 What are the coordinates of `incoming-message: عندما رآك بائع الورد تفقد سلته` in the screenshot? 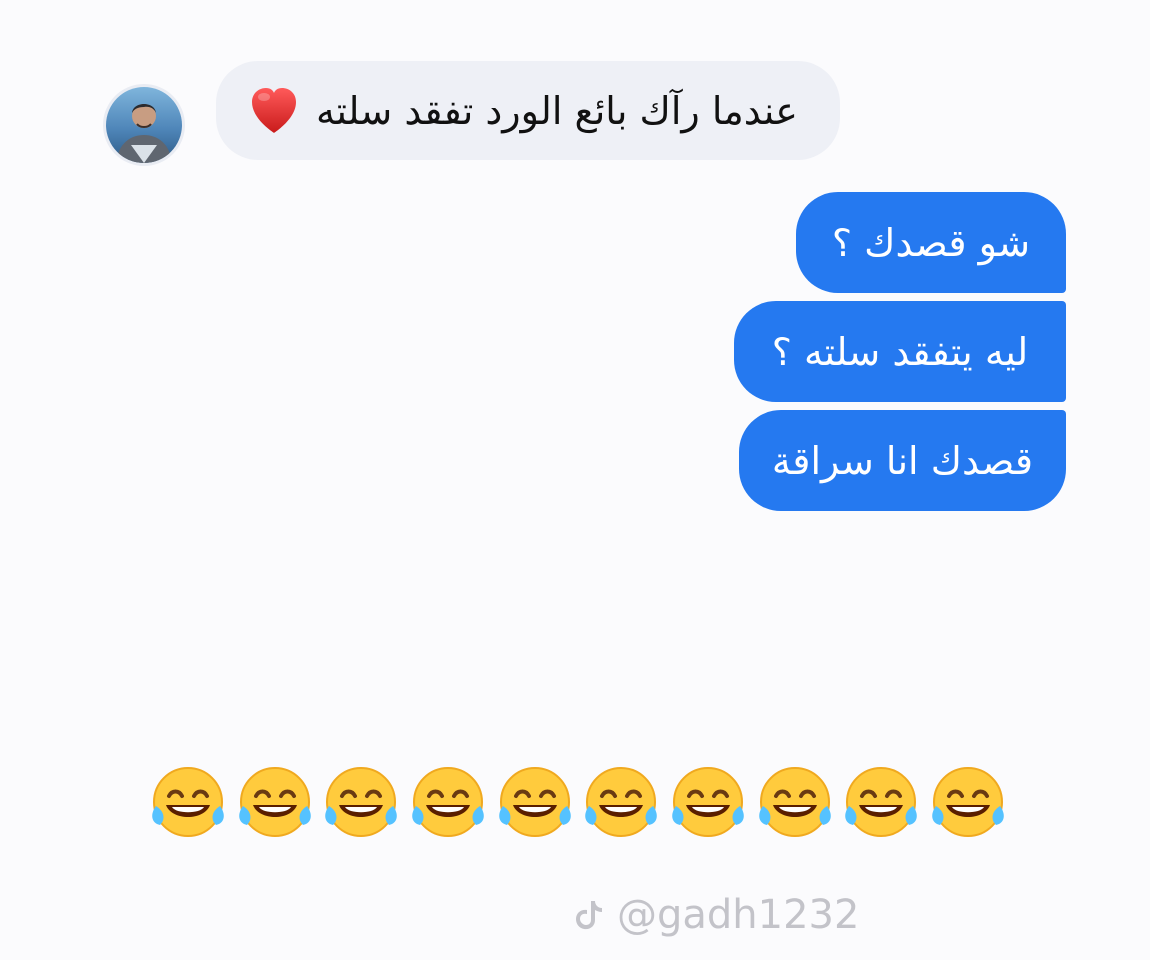 It's located at (528, 110).